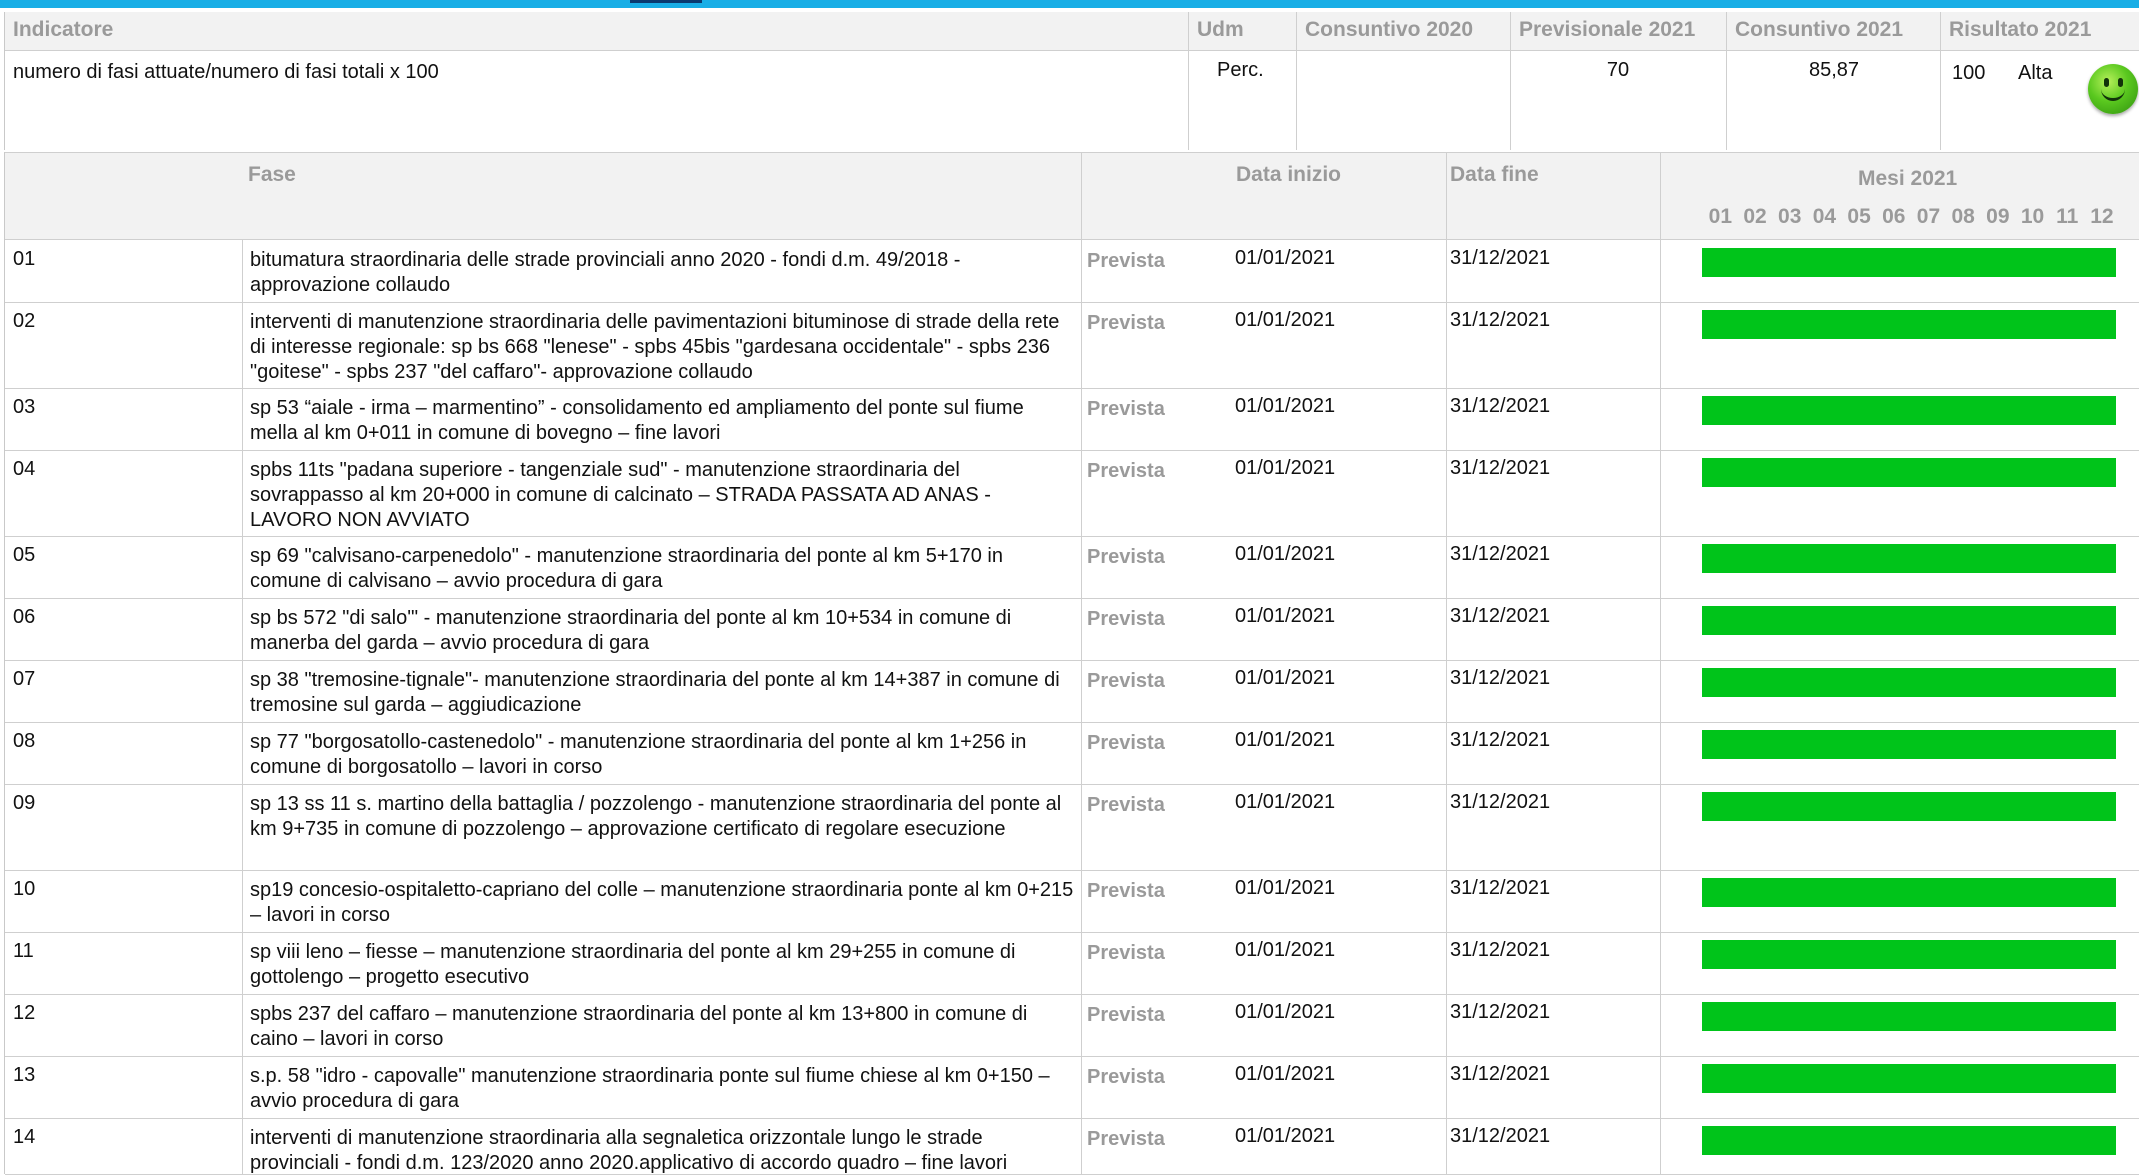 The height and width of the screenshot is (1176, 2139). Describe the element at coordinates (1894, 216) in the screenshot. I see `month-label: 06` at that location.